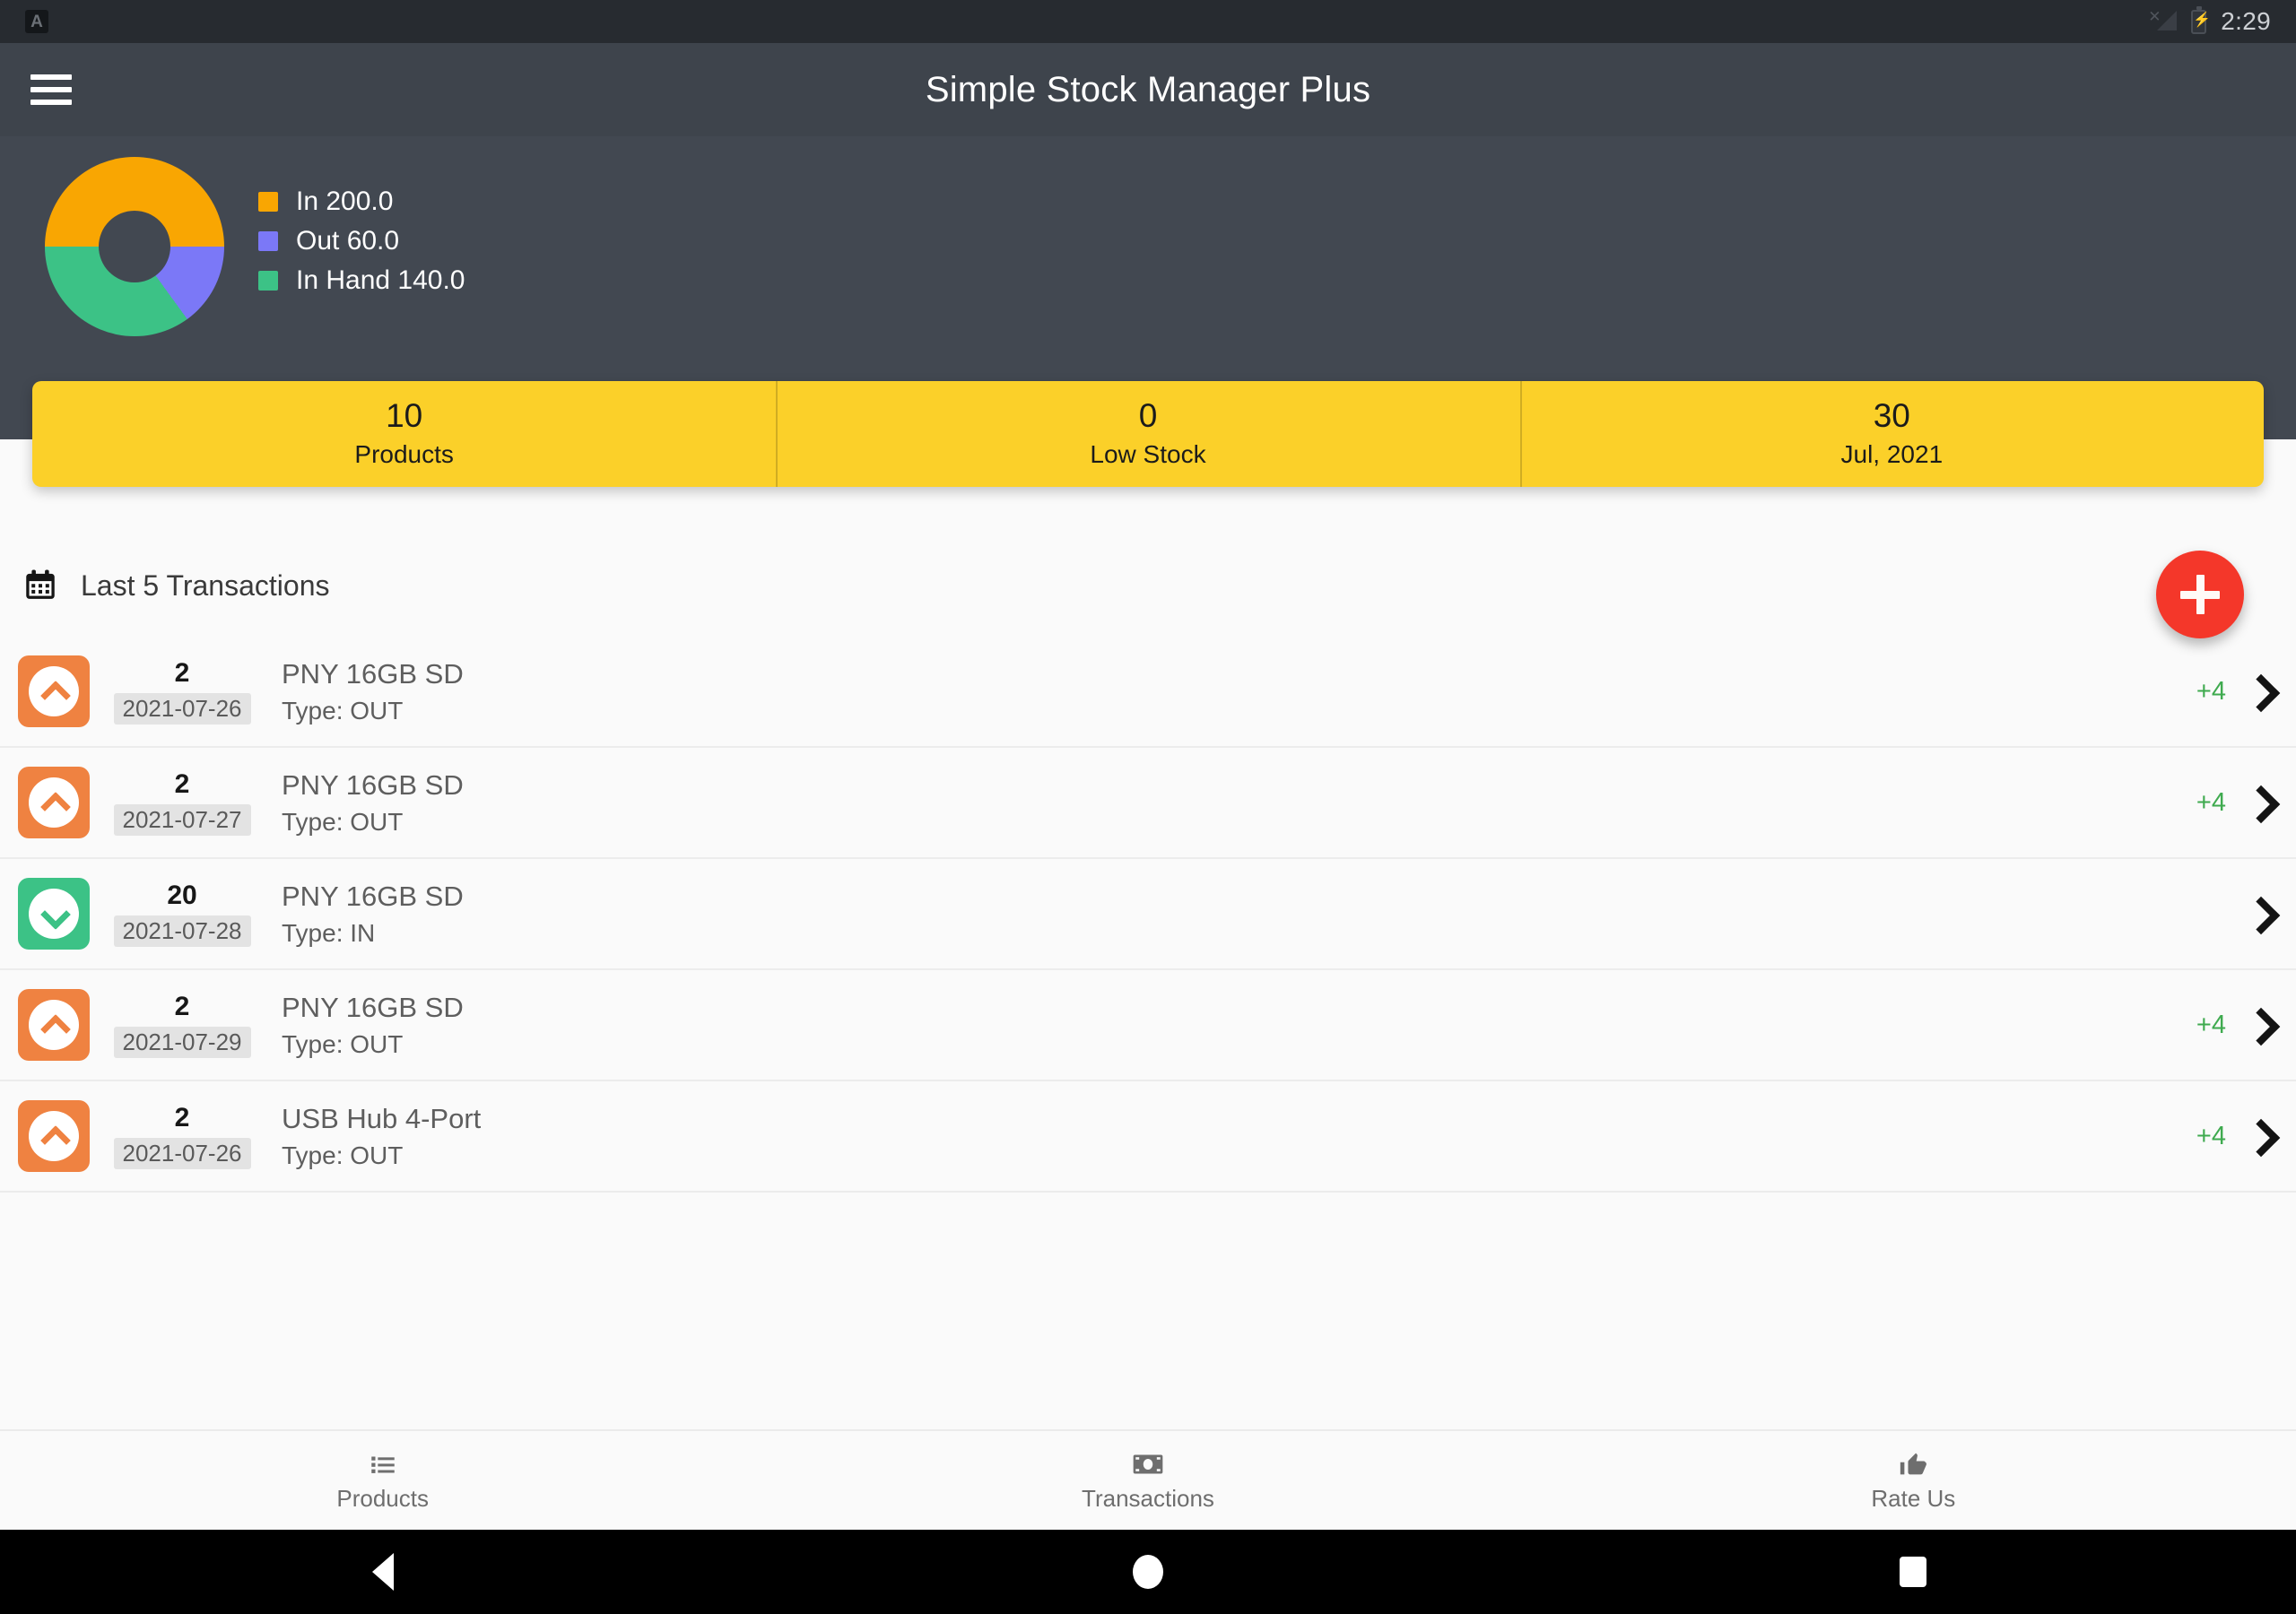  I want to click on stat-products: 10 Products, so click(404, 434).